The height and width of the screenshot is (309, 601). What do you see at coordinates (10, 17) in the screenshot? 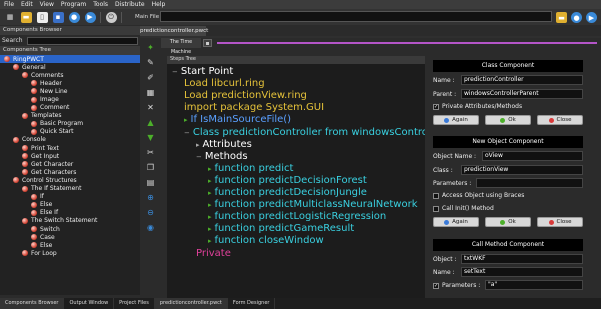
I see `grid-icon: ▦` at bounding box center [10, 17].